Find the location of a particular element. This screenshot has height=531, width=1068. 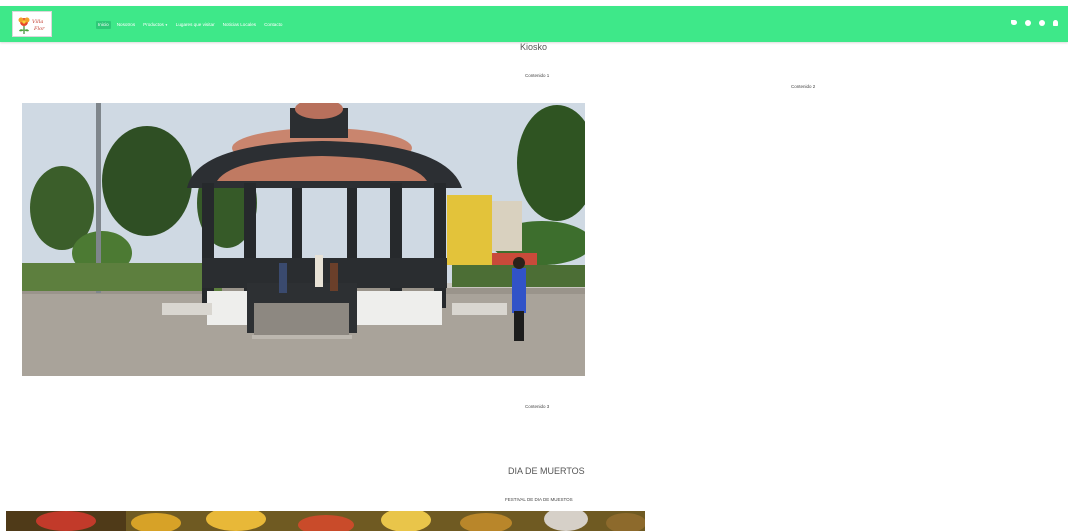

svg-text: Villa is located at coordinates (37, 22).